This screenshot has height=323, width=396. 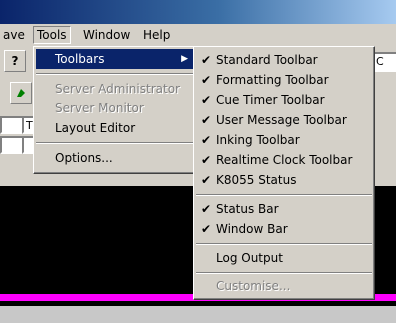 What do you see at coordinates (12, 145) in the screenshot?
I see `field-combo-a` at bounding box center [12, 145].